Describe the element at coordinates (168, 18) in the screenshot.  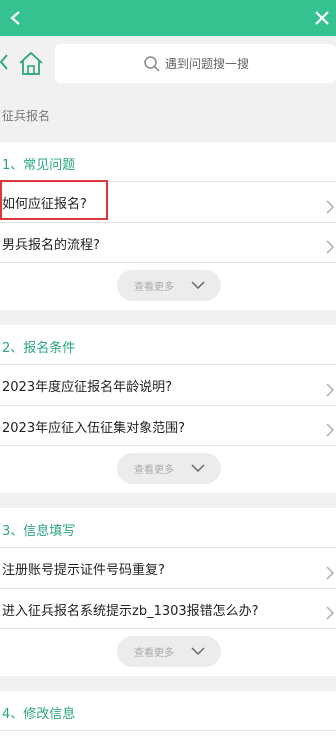
I see `top-bar` at that location.